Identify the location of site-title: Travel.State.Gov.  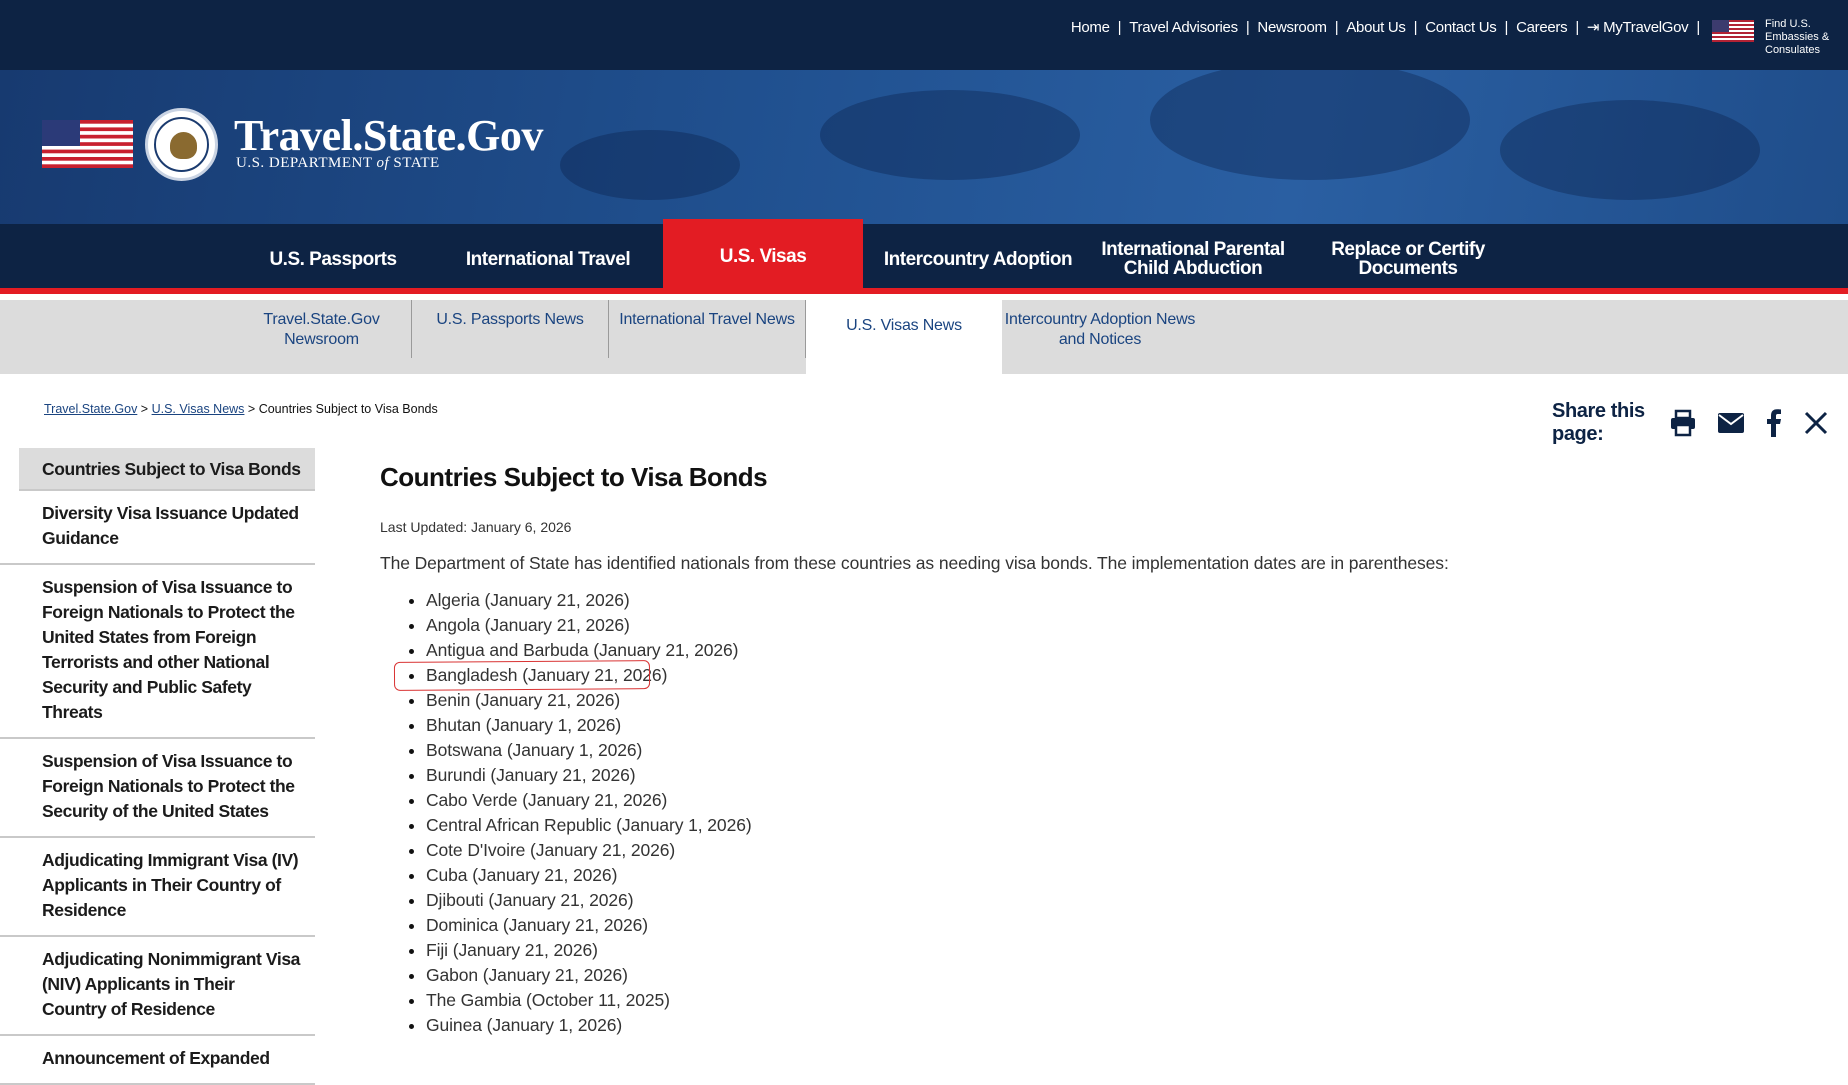
(388, 135).